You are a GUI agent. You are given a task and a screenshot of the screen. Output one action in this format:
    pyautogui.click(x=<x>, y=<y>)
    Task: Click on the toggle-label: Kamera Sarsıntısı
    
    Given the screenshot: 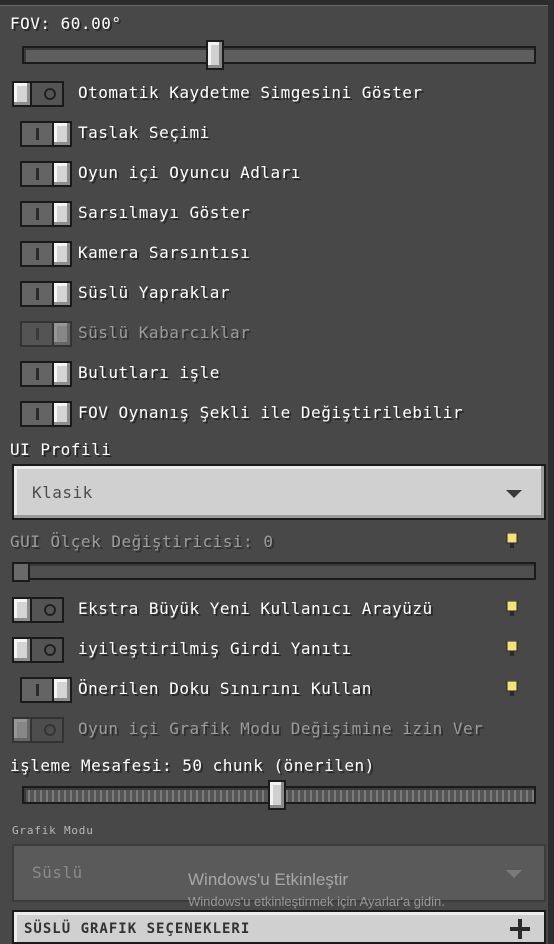 What is the action you would take?
    pyautogui.click(x=164, y=252)
    